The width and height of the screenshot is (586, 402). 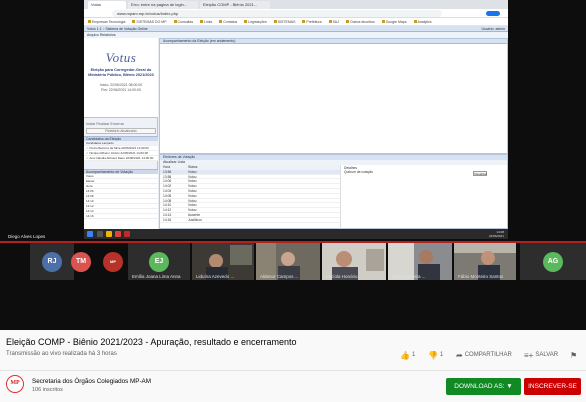 What do you see at coordinates (485, 261) in the screenshot?
I see `participant-tile: Fábio Monteiro Santos` at bounding box center [485, 261].